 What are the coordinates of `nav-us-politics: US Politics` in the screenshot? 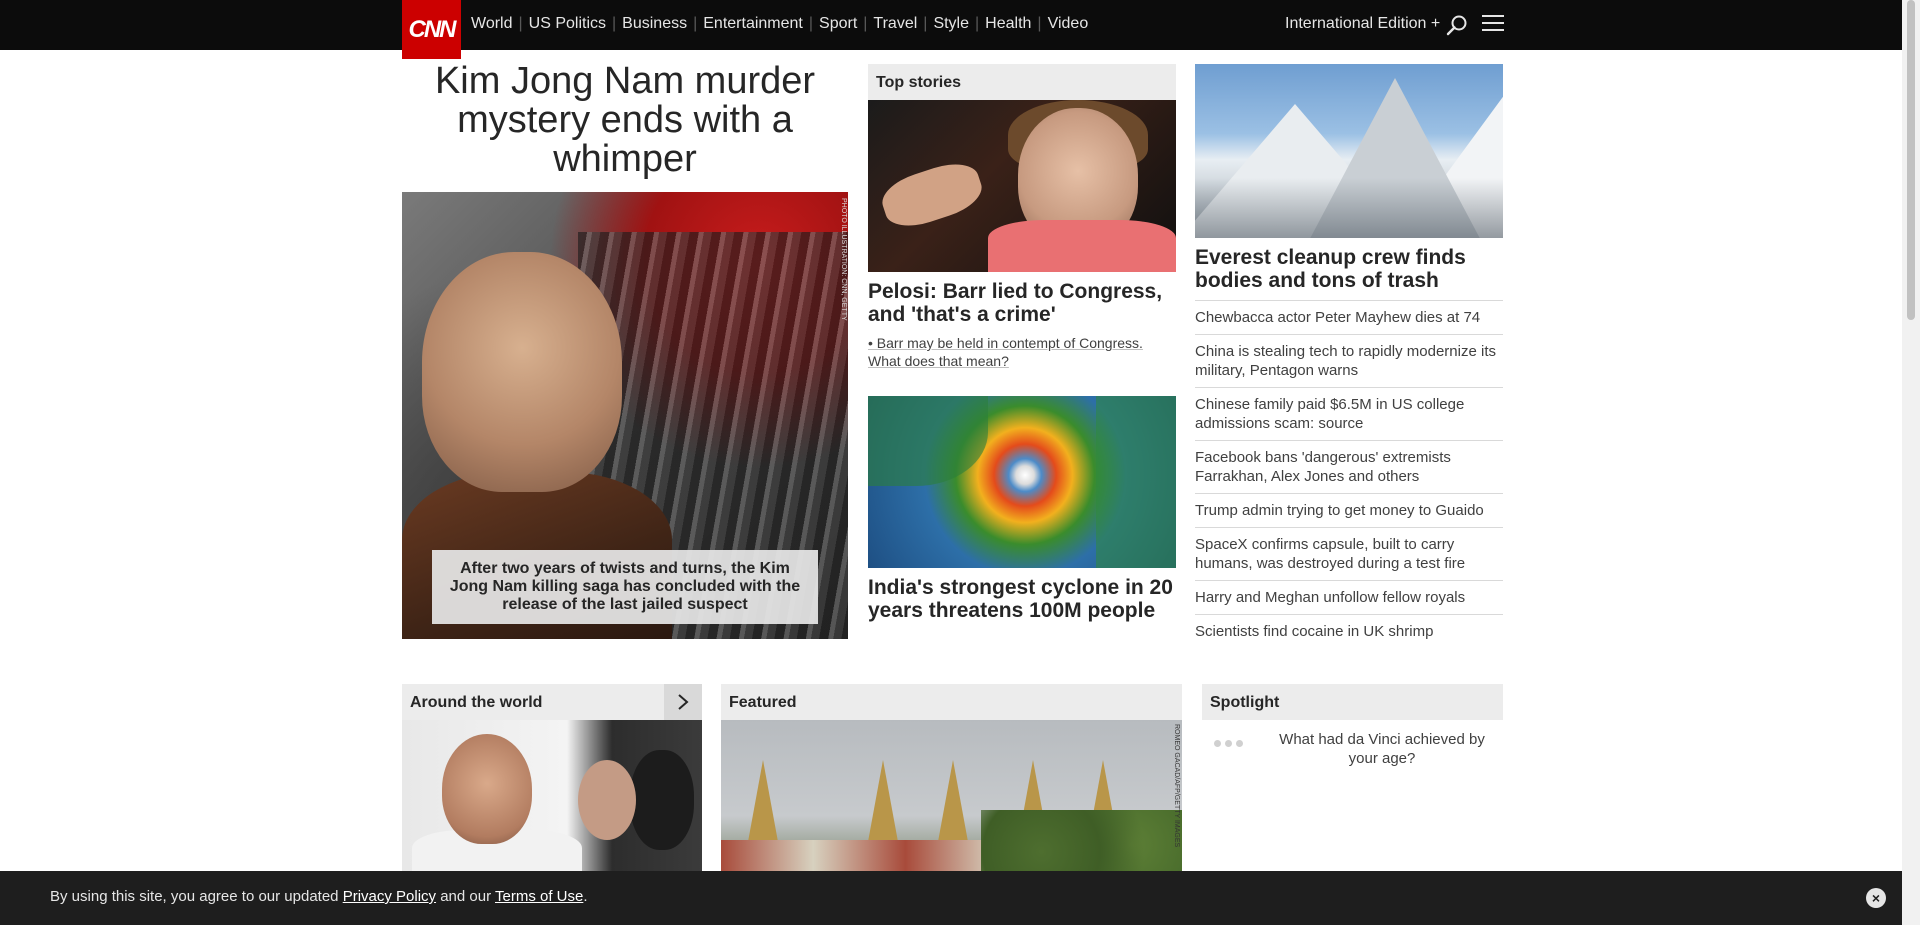 It's located at (567, 24).